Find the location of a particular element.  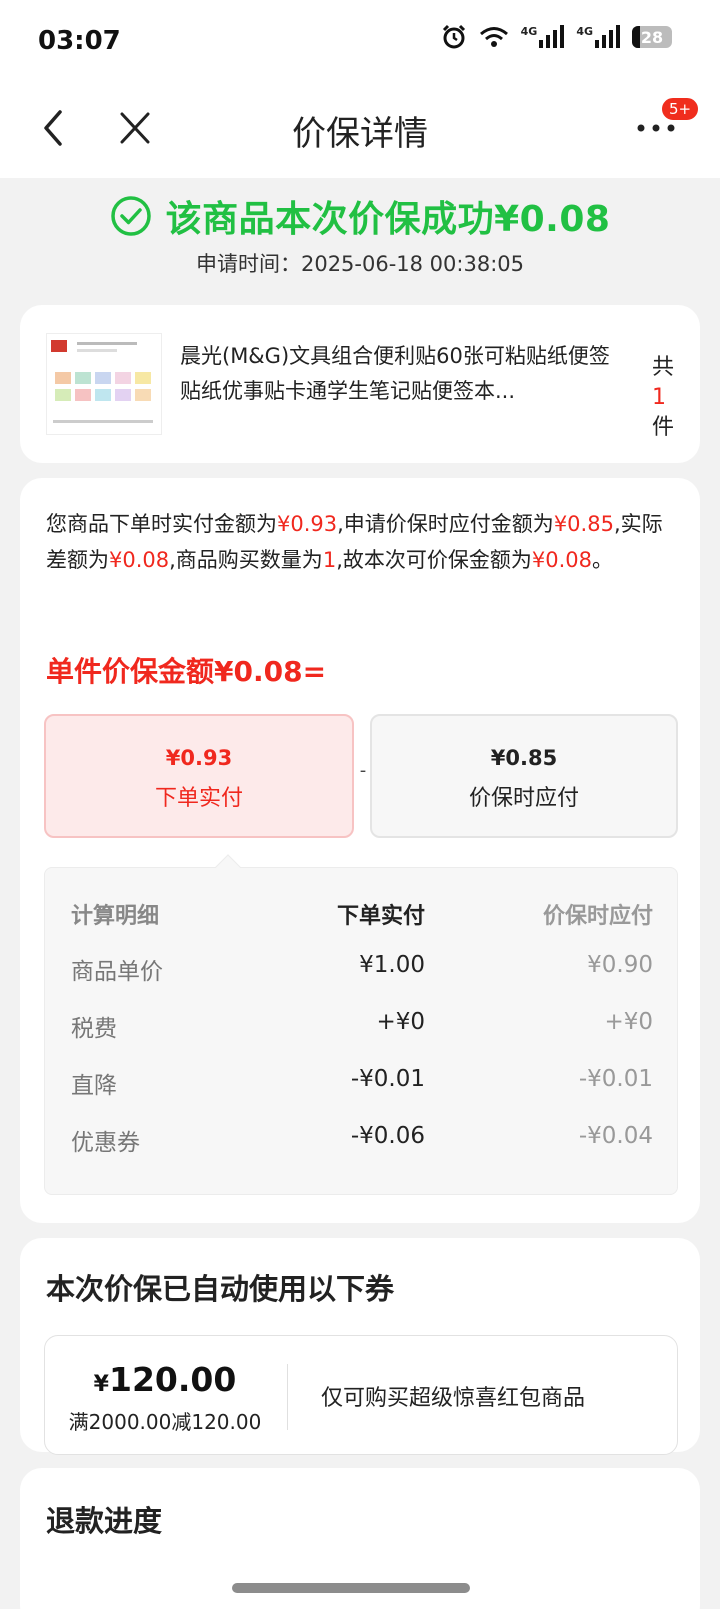

protection-payable-box: ¥0.85 价保时应付 is located at coordinates (524, 776).